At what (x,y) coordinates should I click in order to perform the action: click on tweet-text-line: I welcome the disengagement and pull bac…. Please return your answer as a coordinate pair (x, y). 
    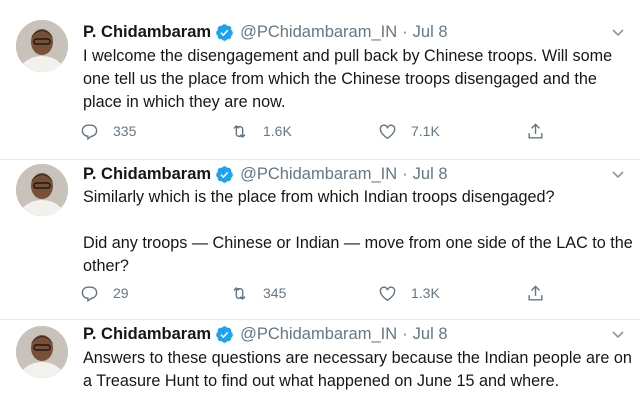
    Looking at the image, I should click on (348, 56).